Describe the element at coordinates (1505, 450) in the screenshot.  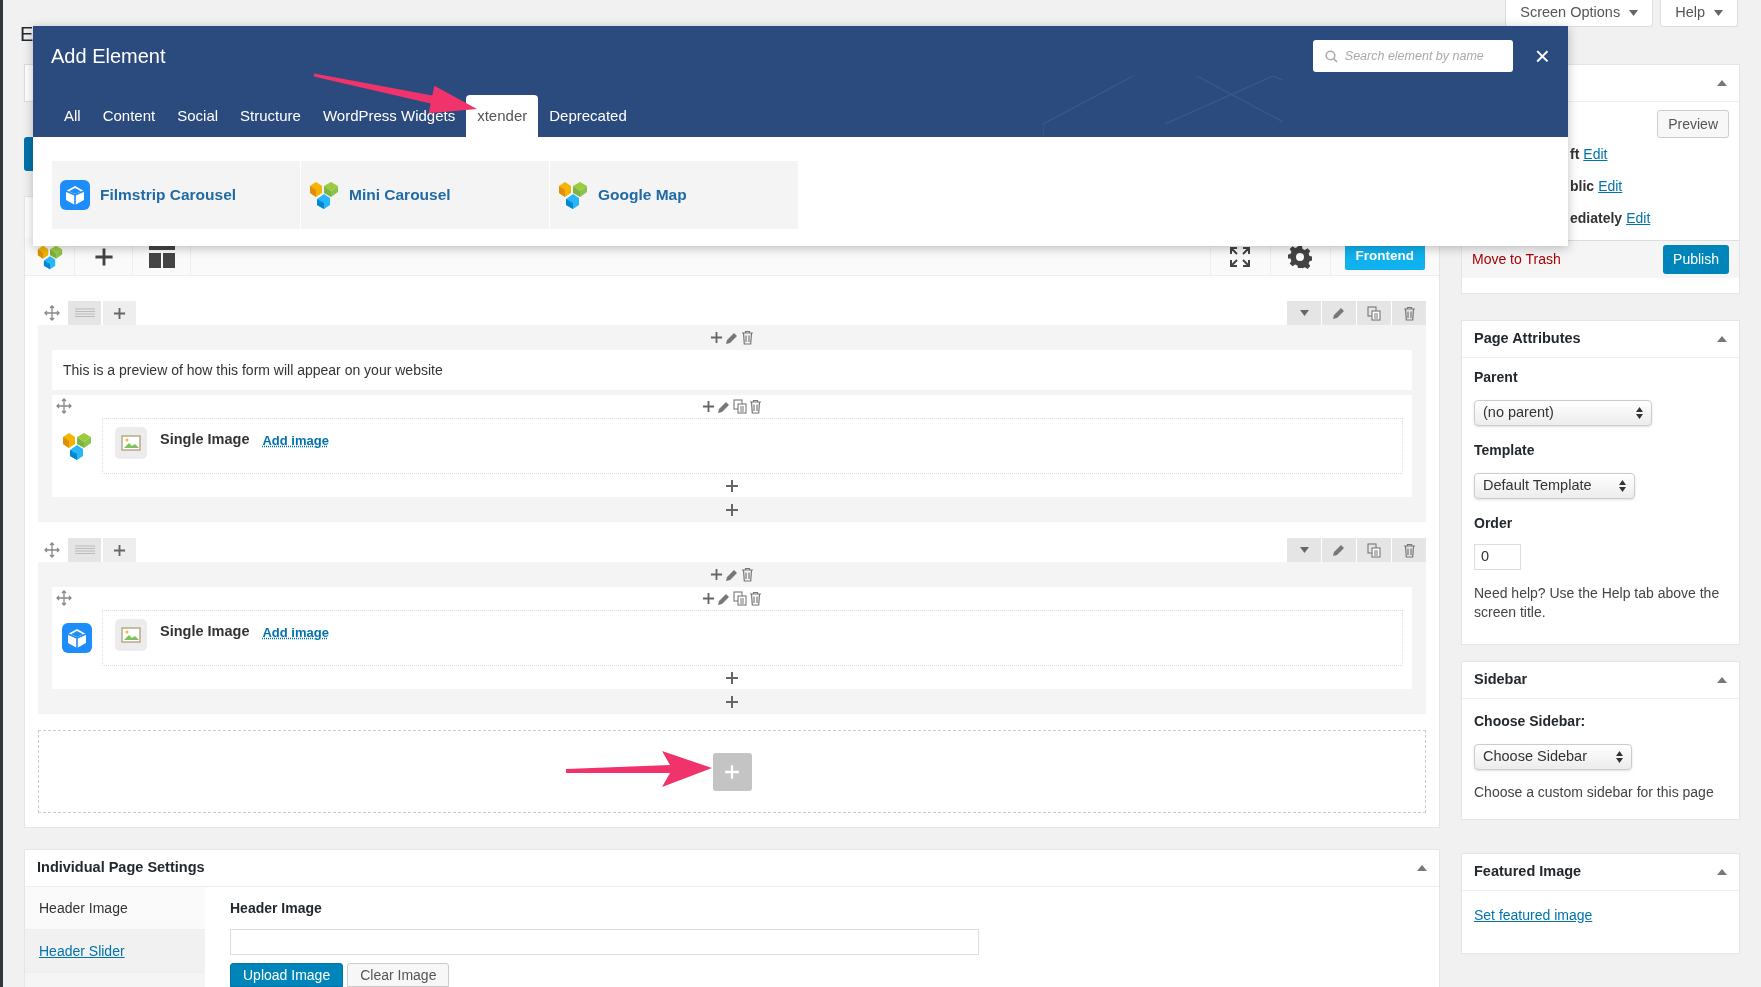
I see `field-label: Template` at that location.